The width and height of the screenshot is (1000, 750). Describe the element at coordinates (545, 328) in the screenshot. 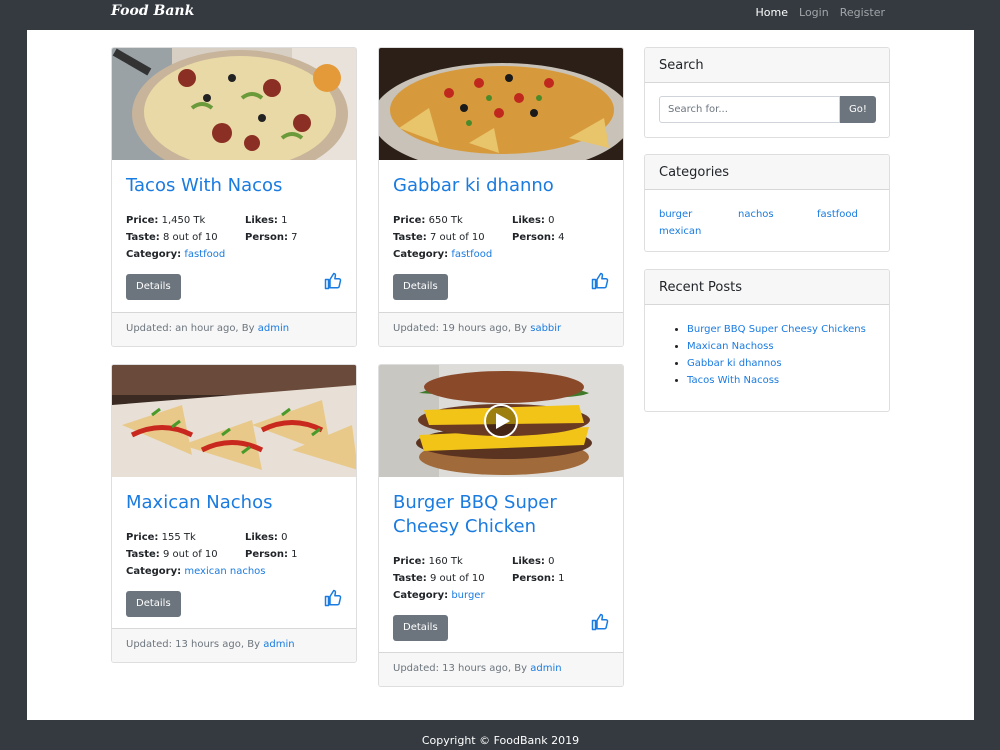

I see `author-link: sabbir` at that location.